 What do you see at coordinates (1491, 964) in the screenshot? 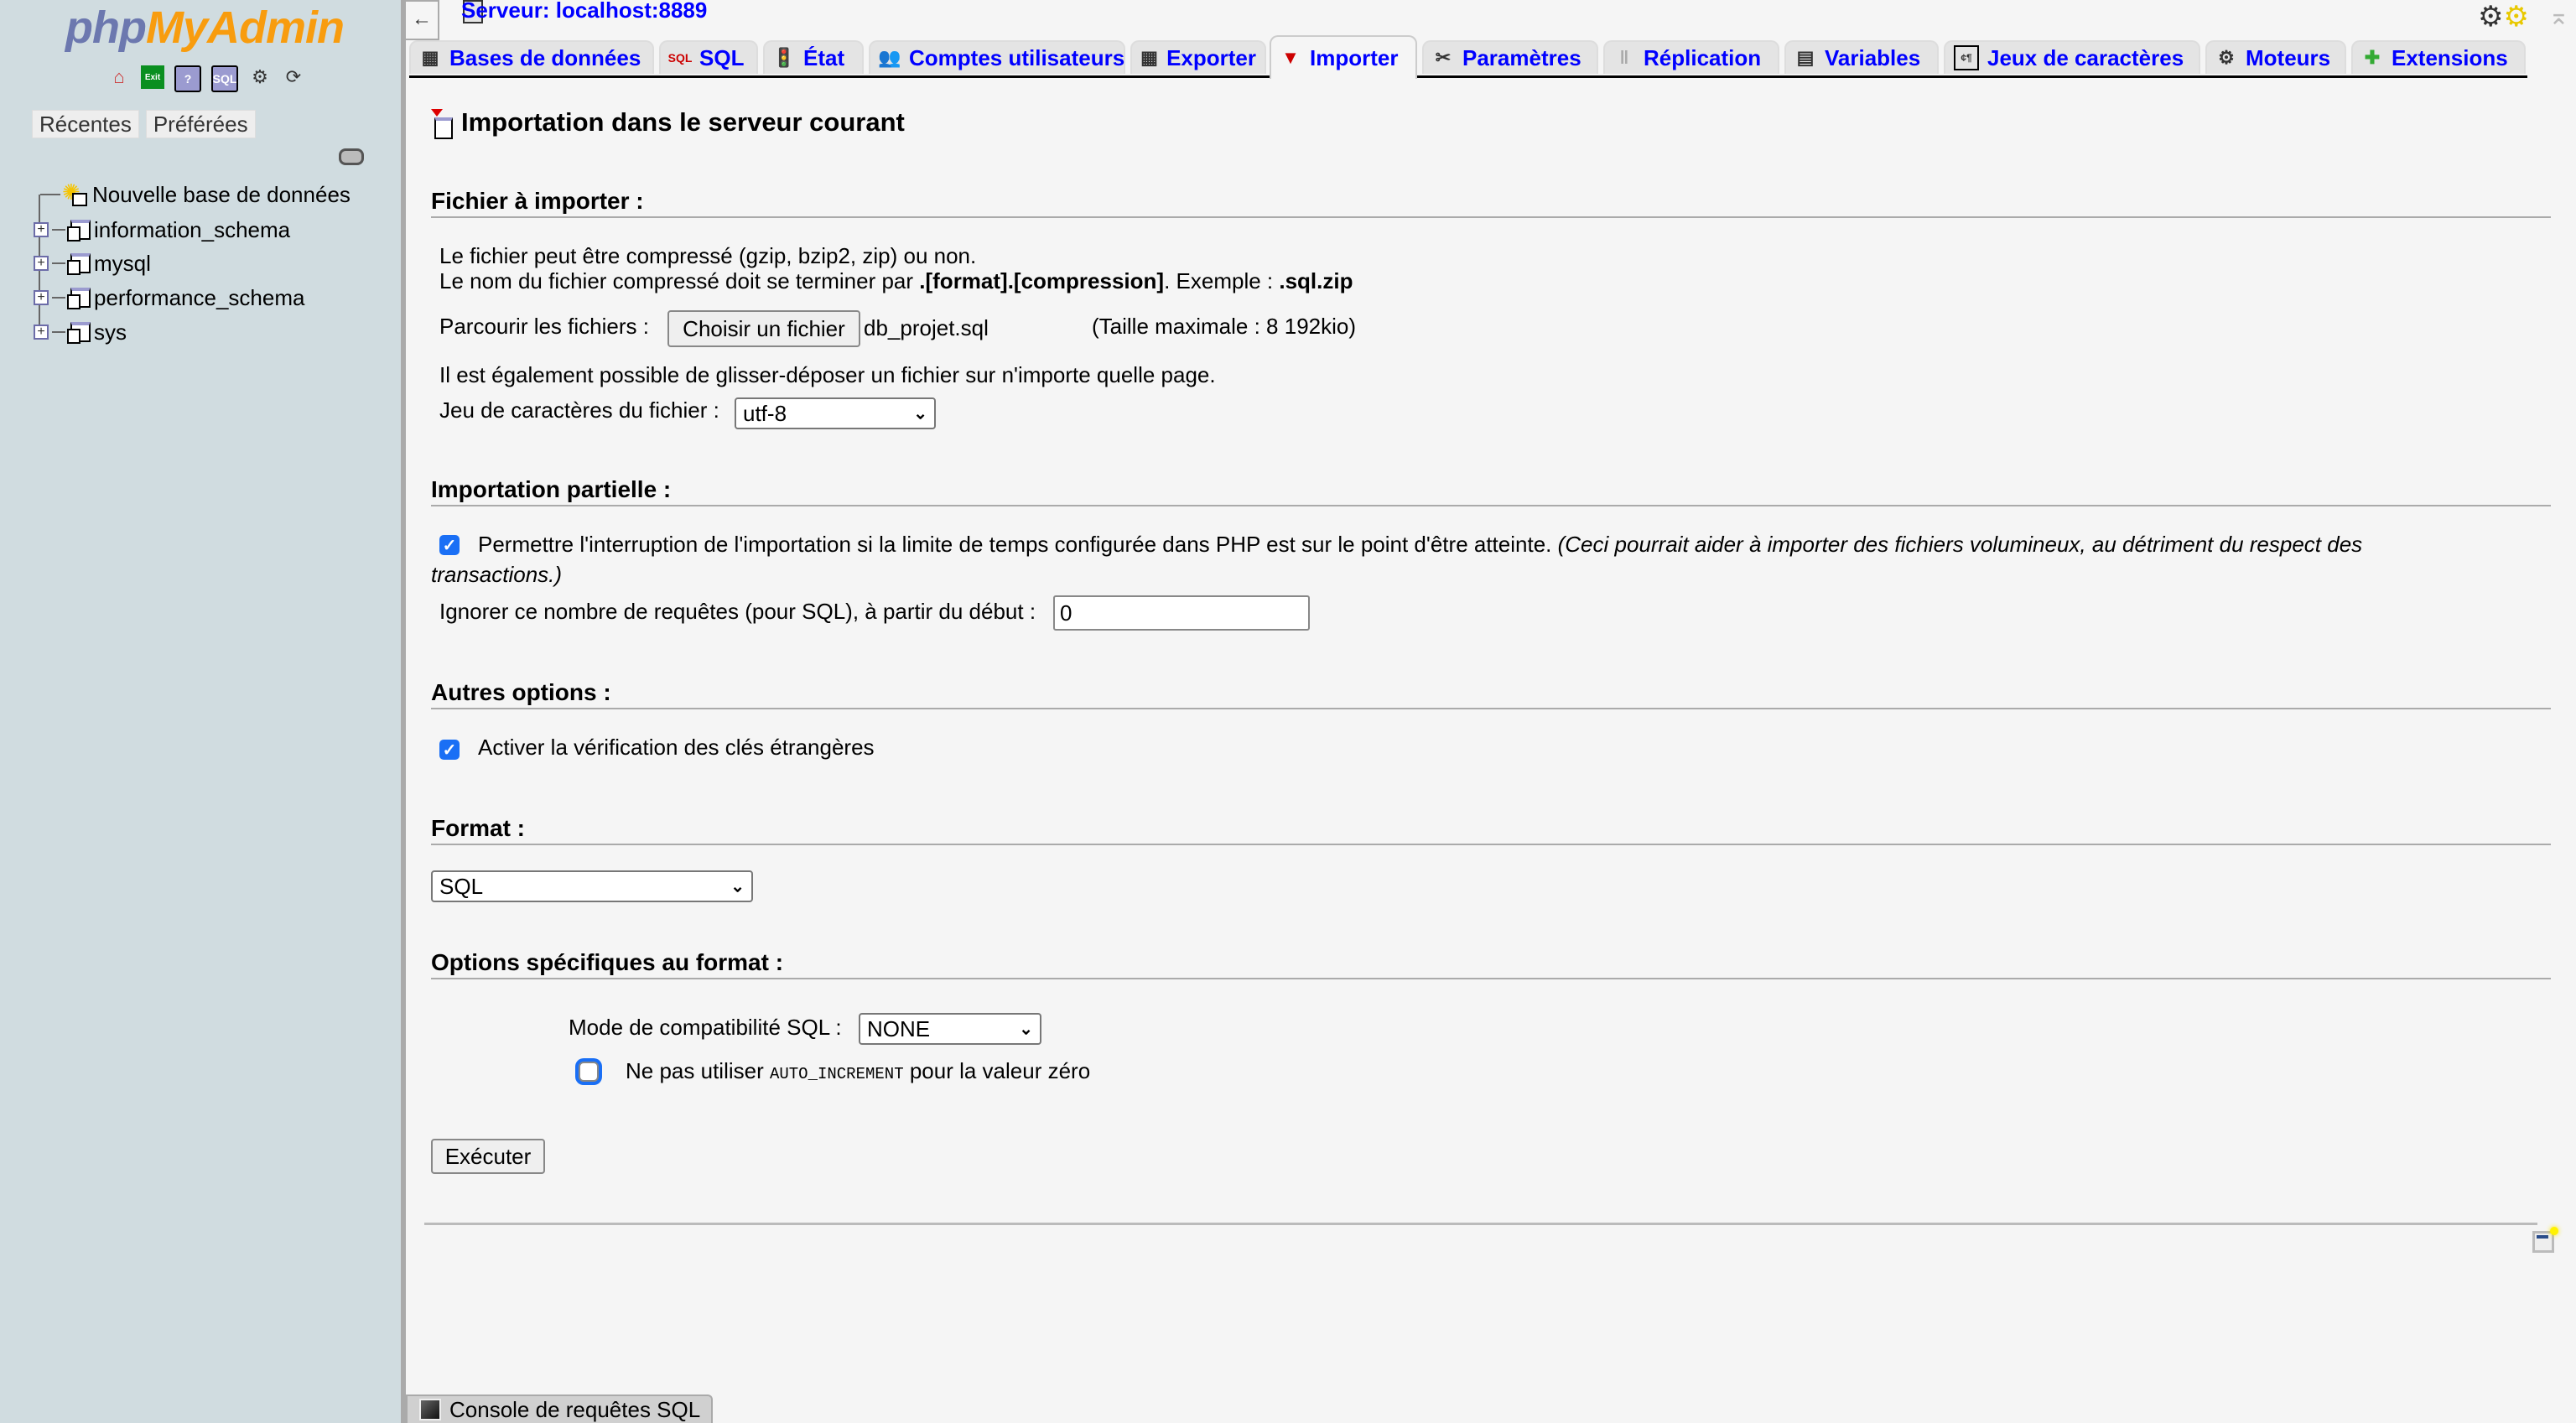
I see `section-format-options-legend: Options spécifiques au format :` at bounding box center [1491, 964].